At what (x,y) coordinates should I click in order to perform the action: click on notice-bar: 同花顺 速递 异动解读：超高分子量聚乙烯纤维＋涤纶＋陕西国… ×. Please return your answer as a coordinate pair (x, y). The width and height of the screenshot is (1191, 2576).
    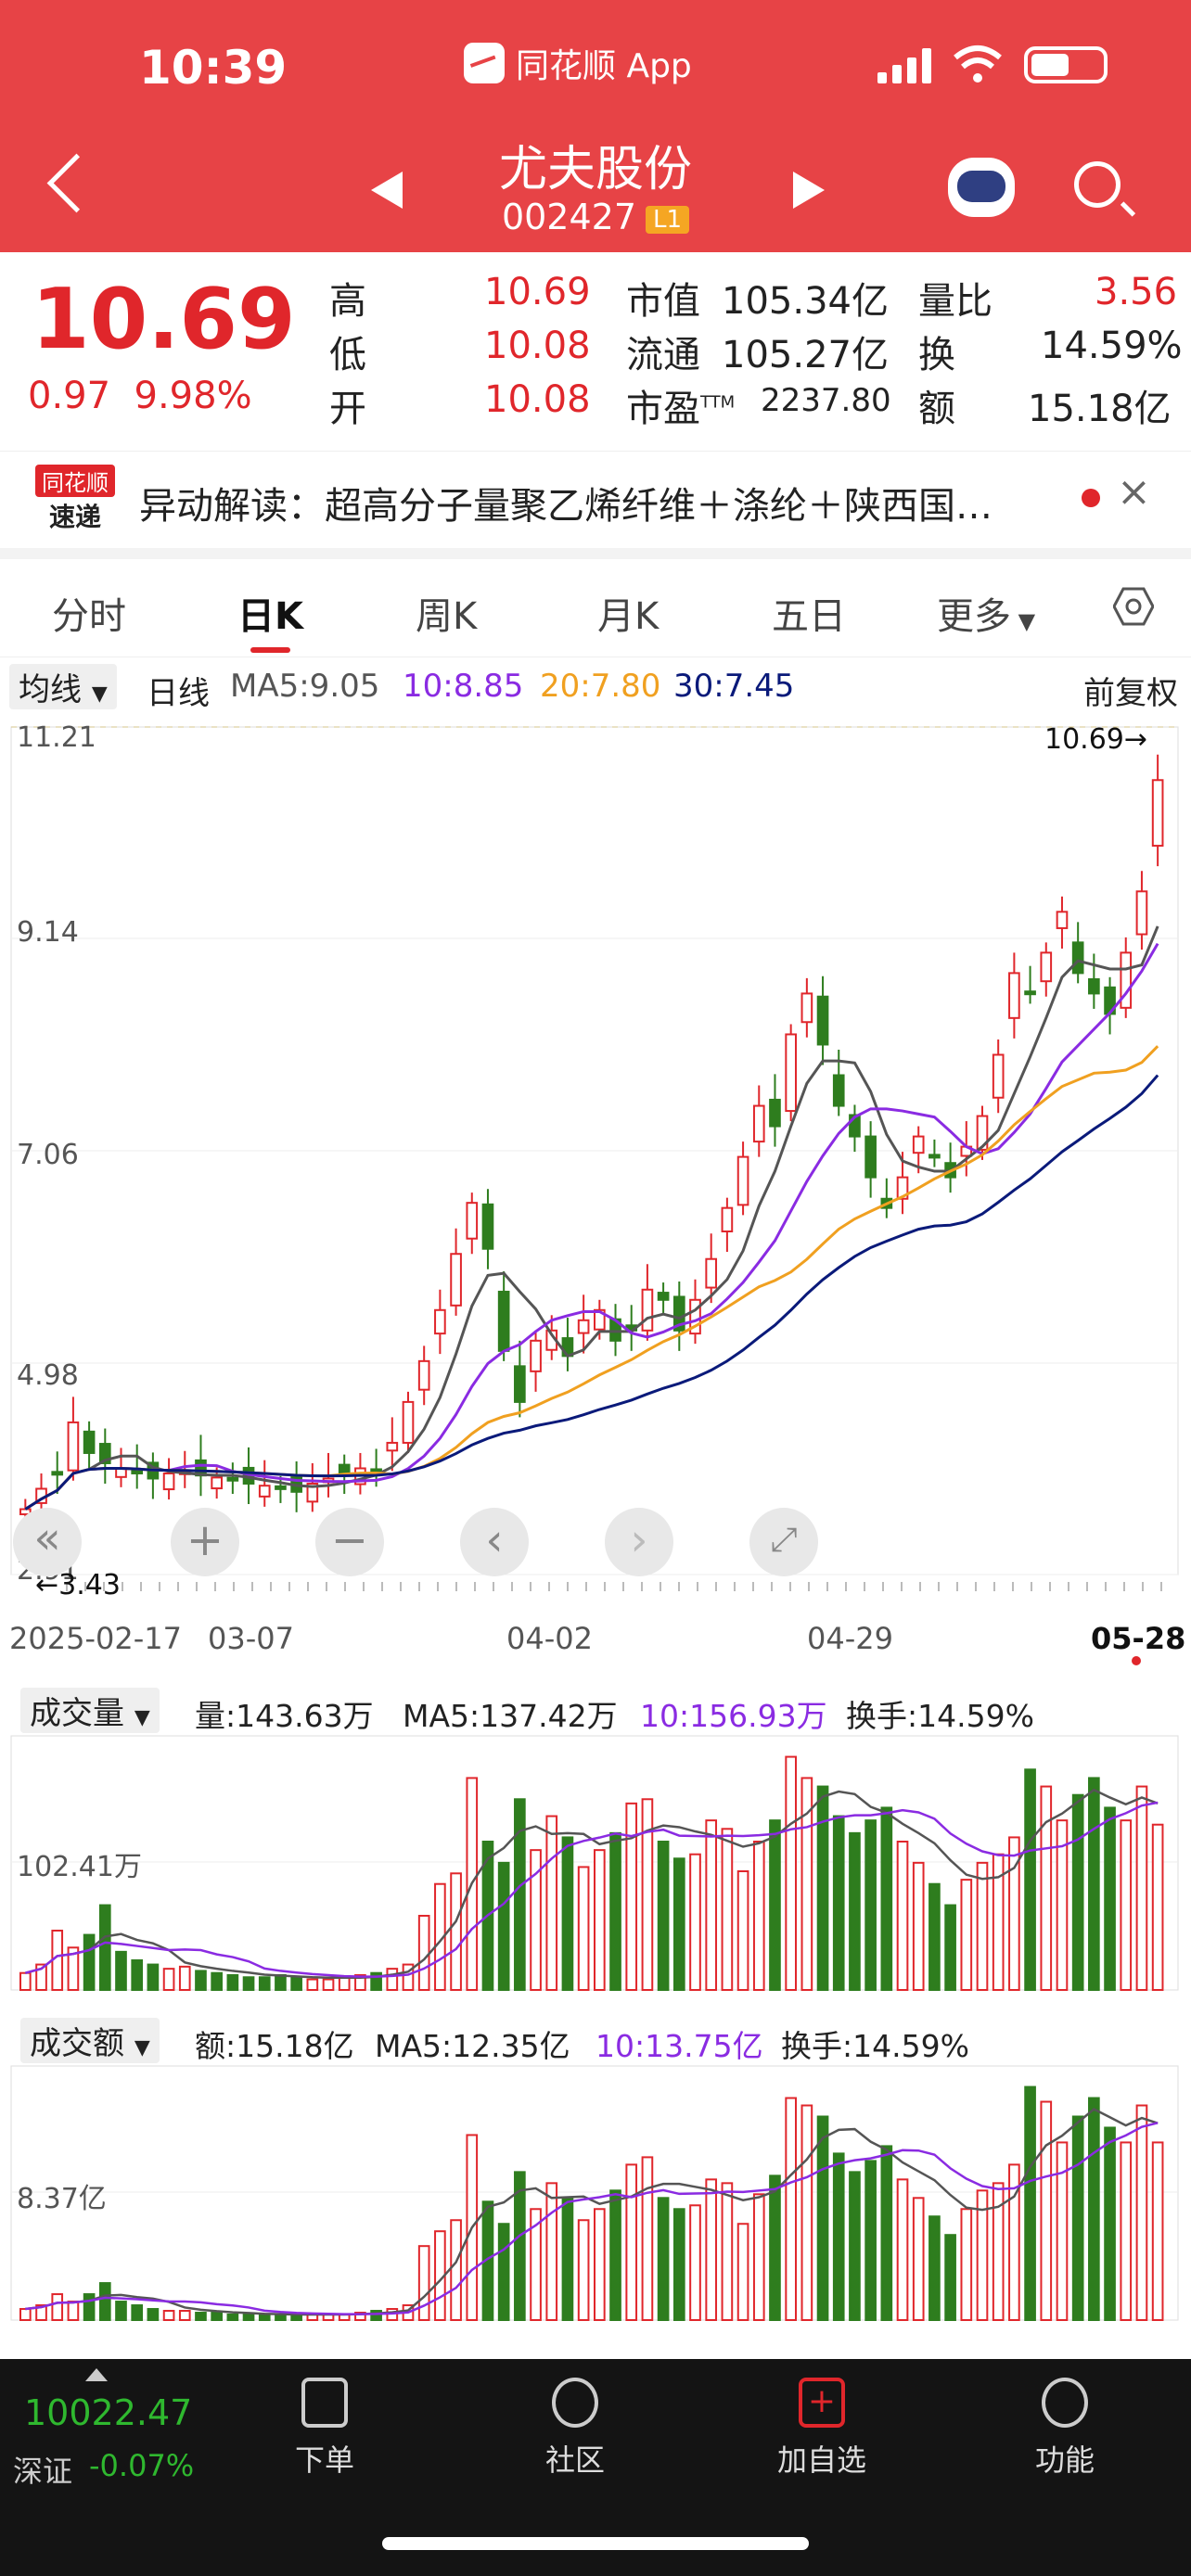
    Looking at the image, I should click on (595, 505).